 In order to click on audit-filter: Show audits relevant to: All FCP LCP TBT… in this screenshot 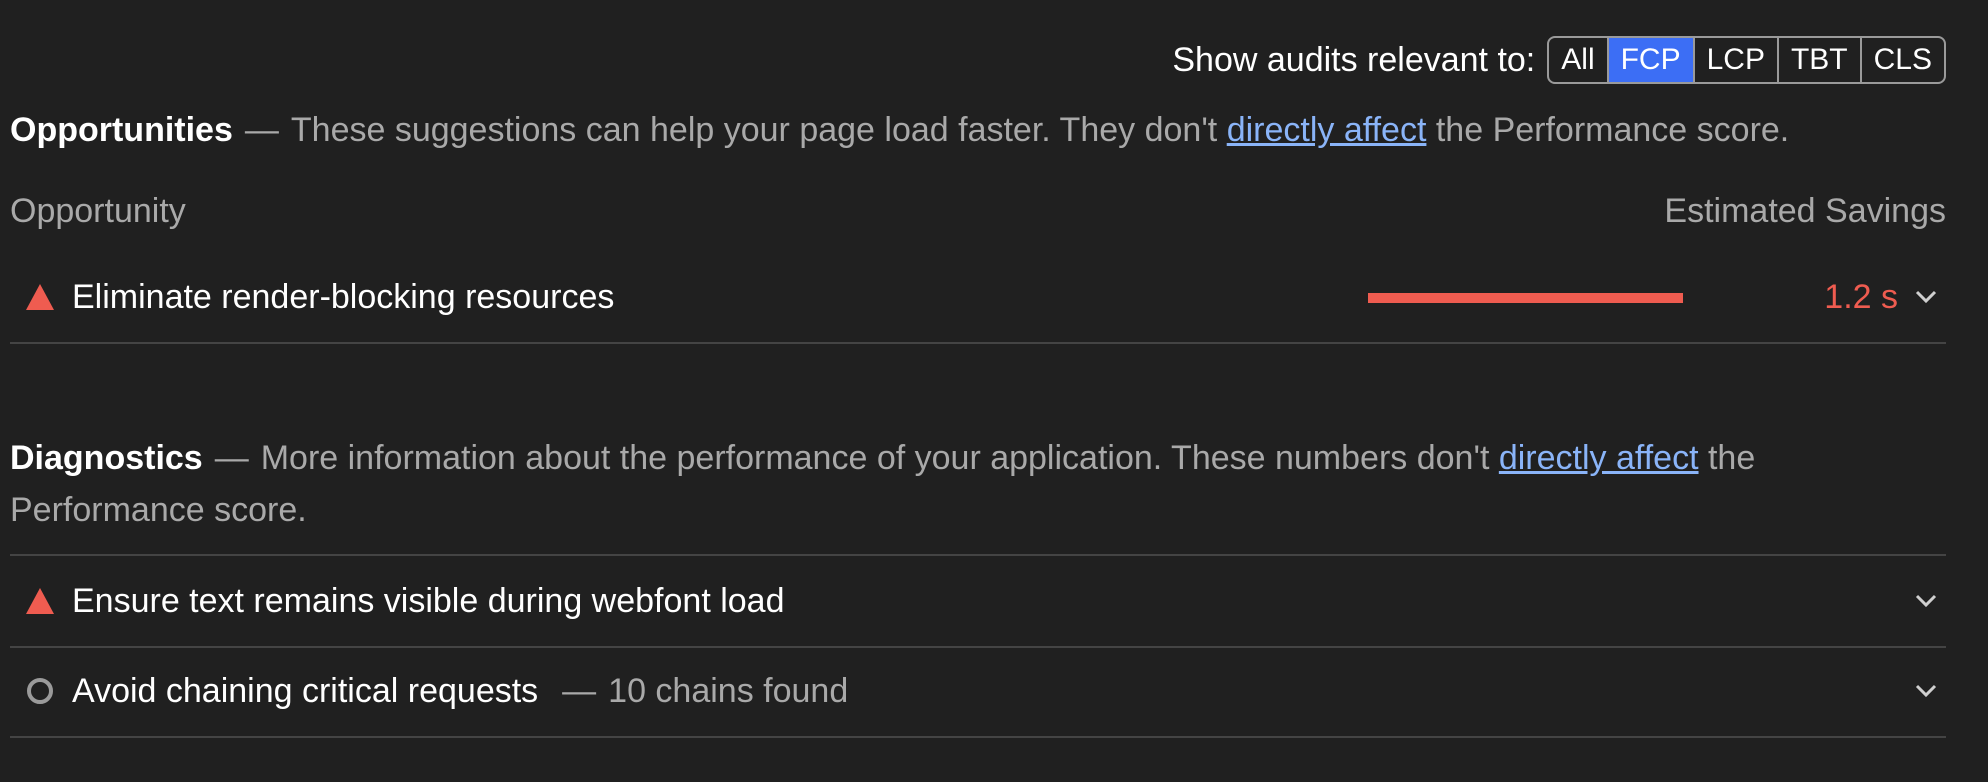, I will do `click(1559, 60)`.